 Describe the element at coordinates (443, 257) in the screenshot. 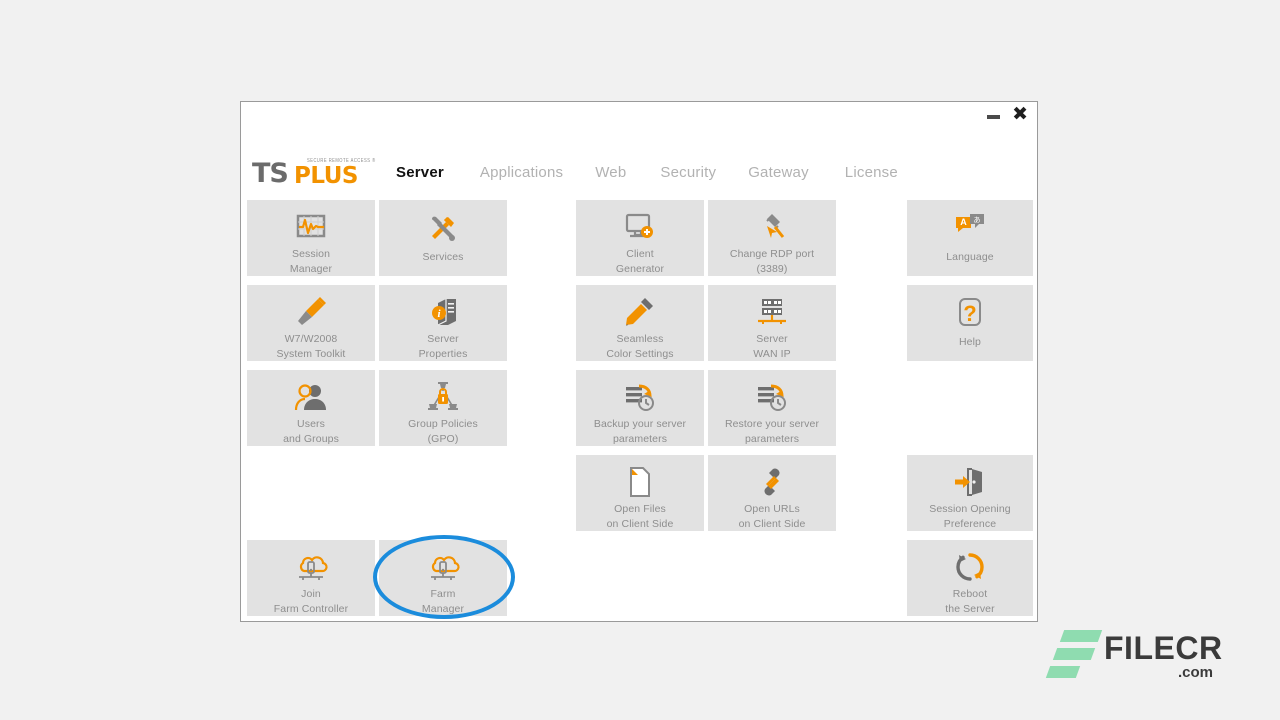

I see `tile-label: Services` at that location.